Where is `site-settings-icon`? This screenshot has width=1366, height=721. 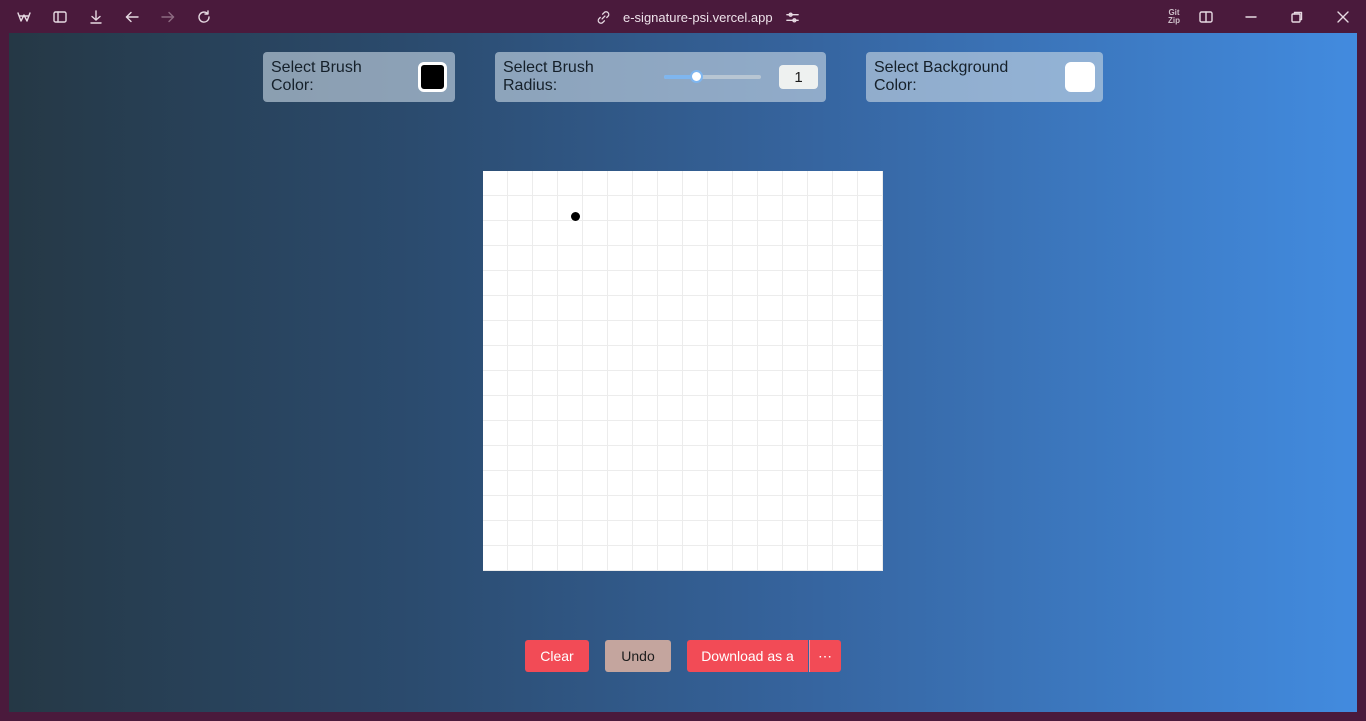 site-settings-icon is located at coordinates (792, 17).